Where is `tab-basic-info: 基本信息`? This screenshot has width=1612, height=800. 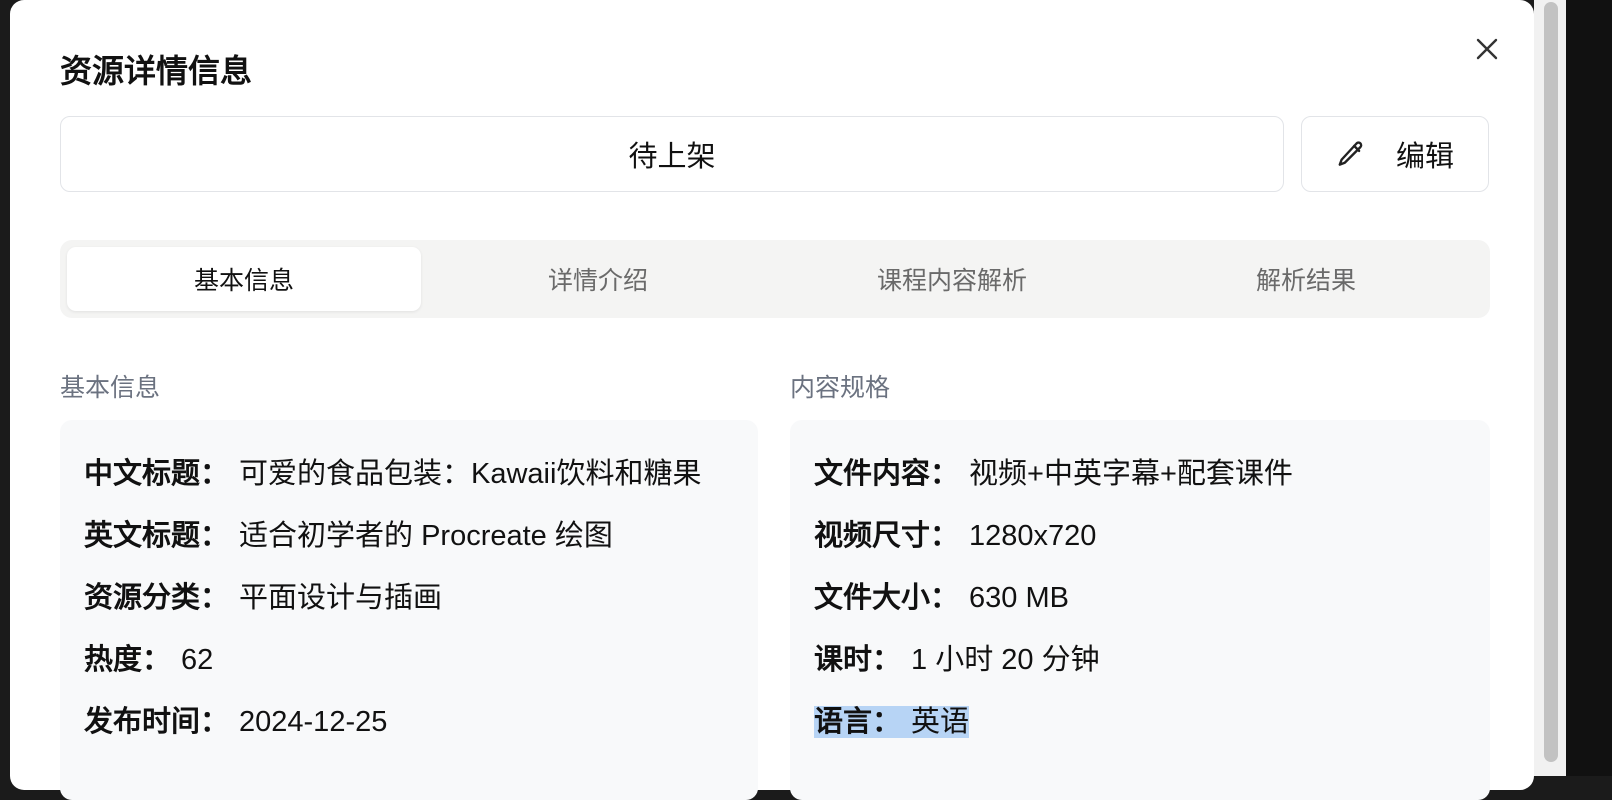 tab-basic-info: 基本信息 is located at coordinates (244, 279).